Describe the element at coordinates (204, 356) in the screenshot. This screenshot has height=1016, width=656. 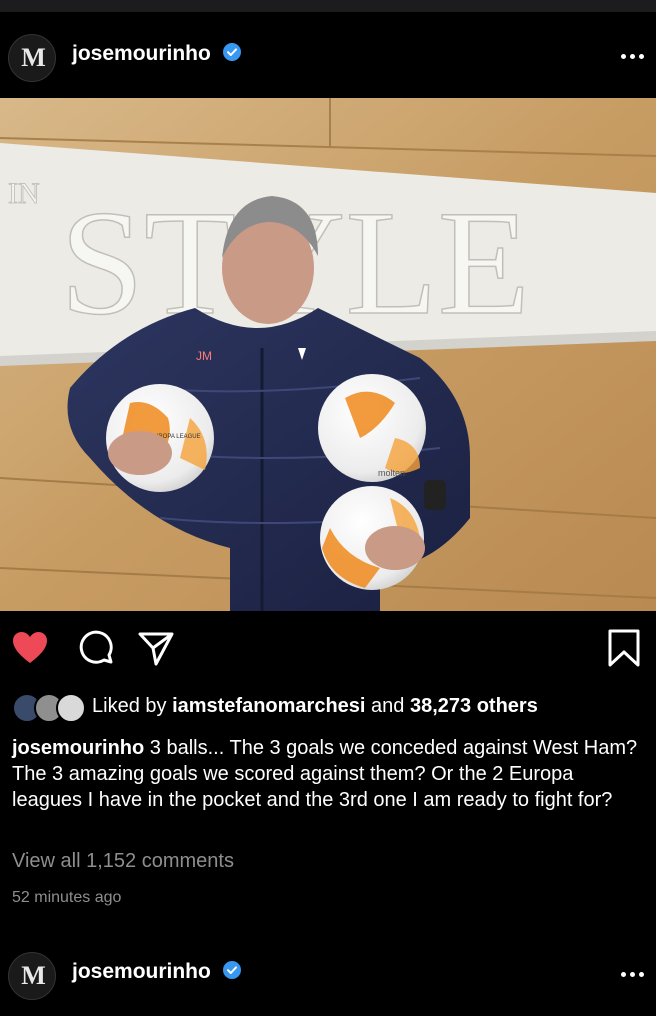
I see `jacket-initials: JM` at that location.